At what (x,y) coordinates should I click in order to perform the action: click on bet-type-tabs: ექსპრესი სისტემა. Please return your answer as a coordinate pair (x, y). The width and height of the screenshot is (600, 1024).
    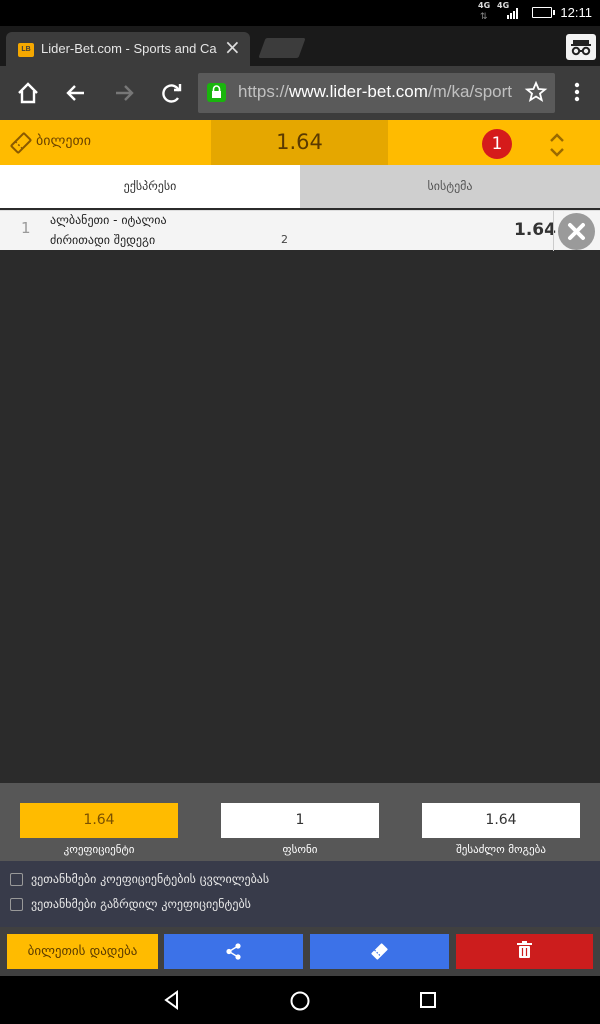
    Looking at the image, I should click on (300, 186).